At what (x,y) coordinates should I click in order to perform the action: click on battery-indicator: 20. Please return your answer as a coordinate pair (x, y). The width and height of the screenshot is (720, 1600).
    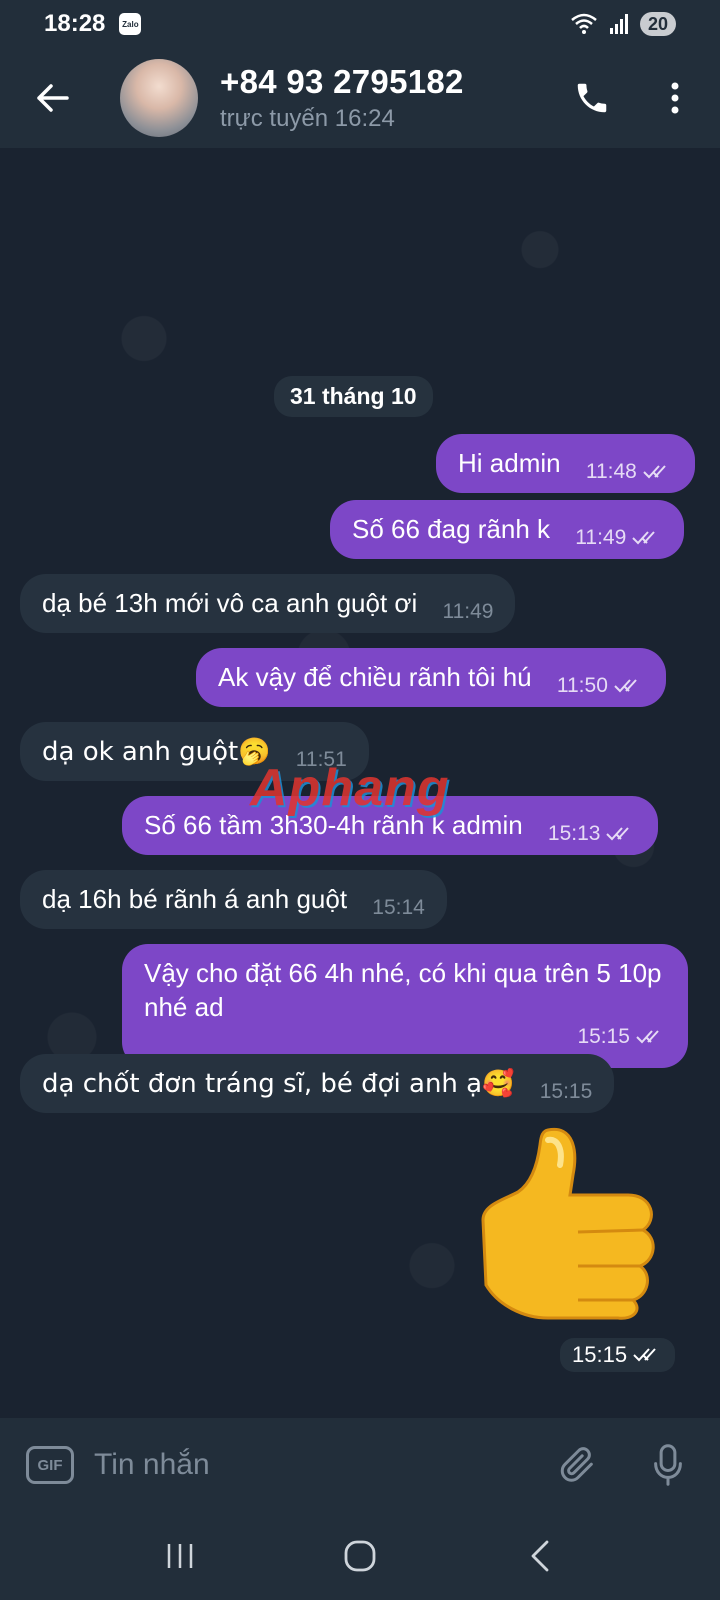
    Looking at the image, I should click on (657, 24).